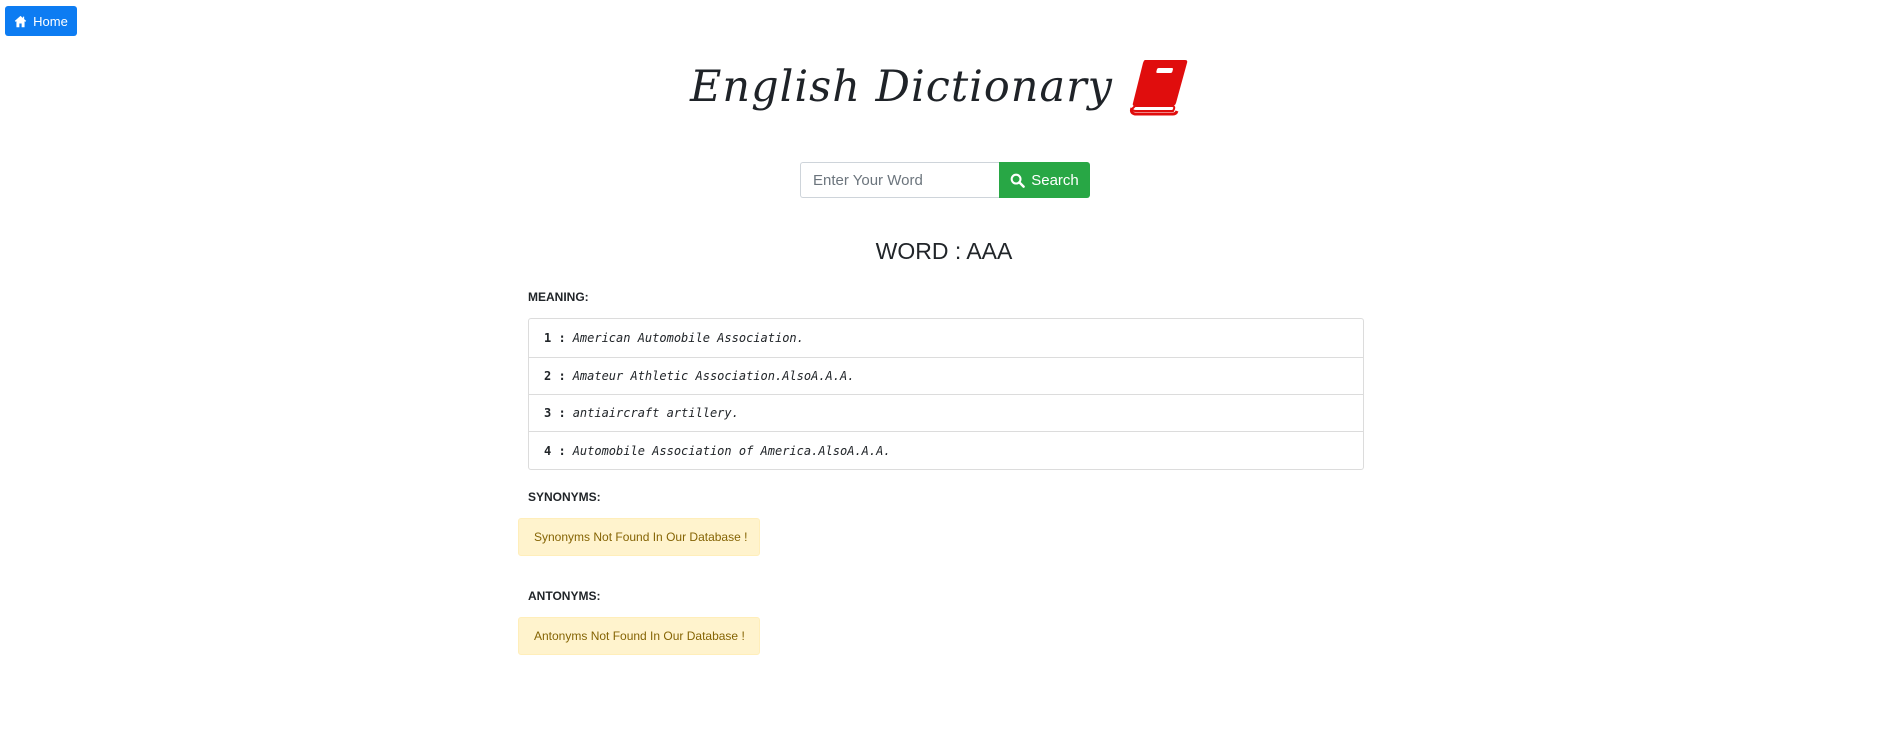 The width and height of the screenshot is (1879, 745). Describe the element at coordinates (555, 338) in the screenshot. I see `meaning-number: 1 :` at that location.